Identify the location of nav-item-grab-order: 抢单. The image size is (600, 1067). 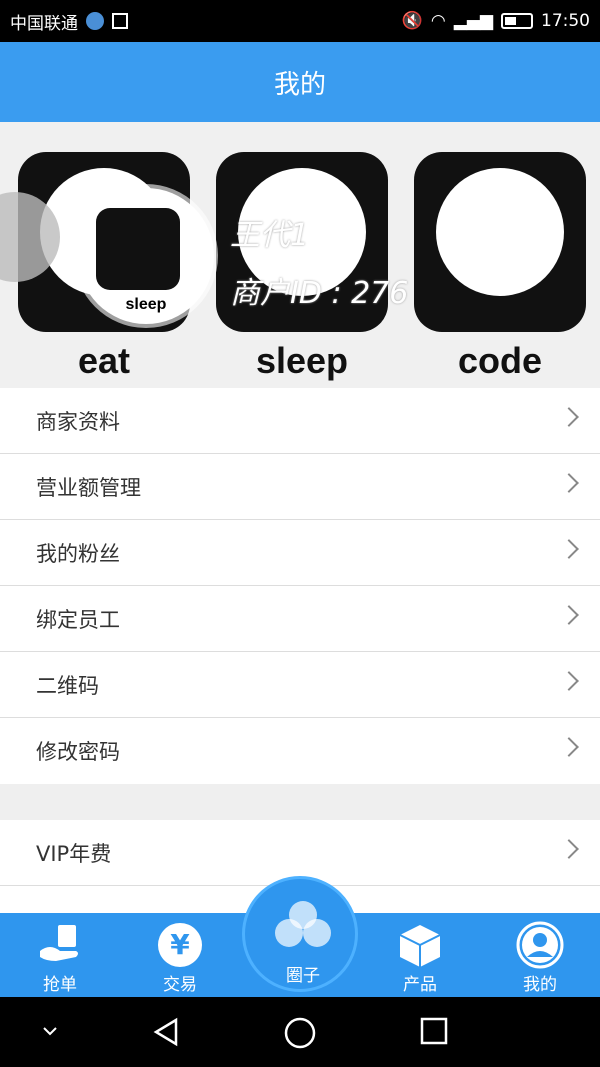
(60, 955).